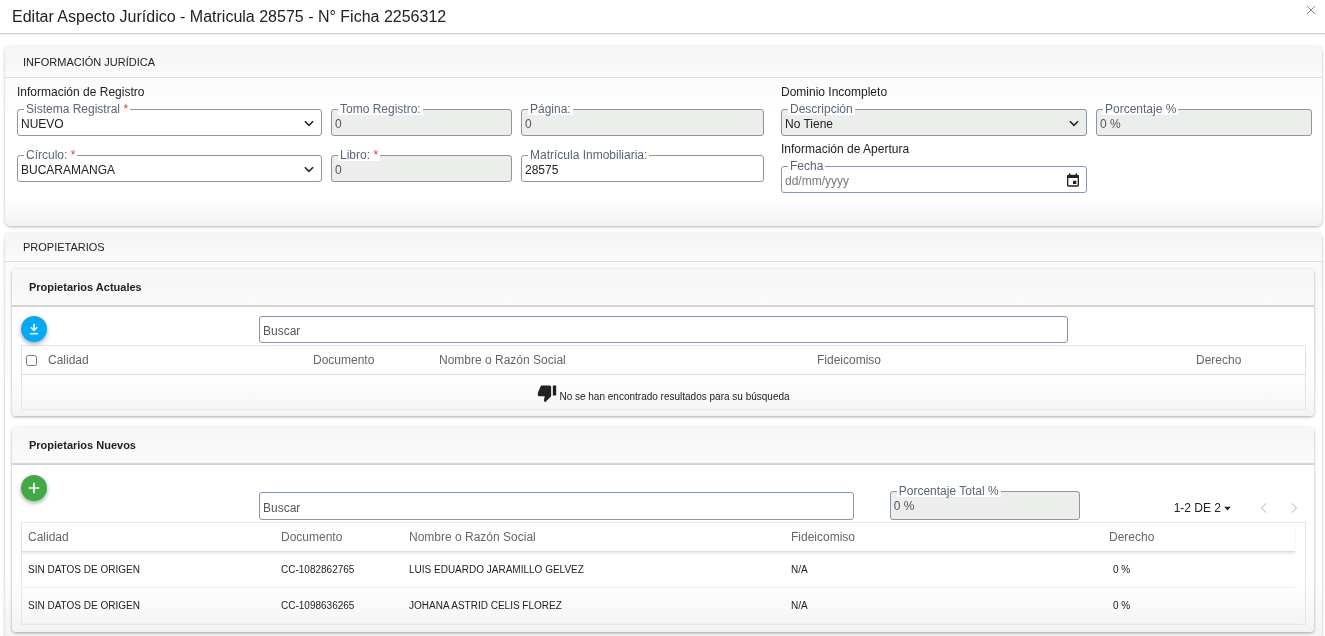  I want to click on subsection-title: Propietarios Nuevos, so click(663, 446).